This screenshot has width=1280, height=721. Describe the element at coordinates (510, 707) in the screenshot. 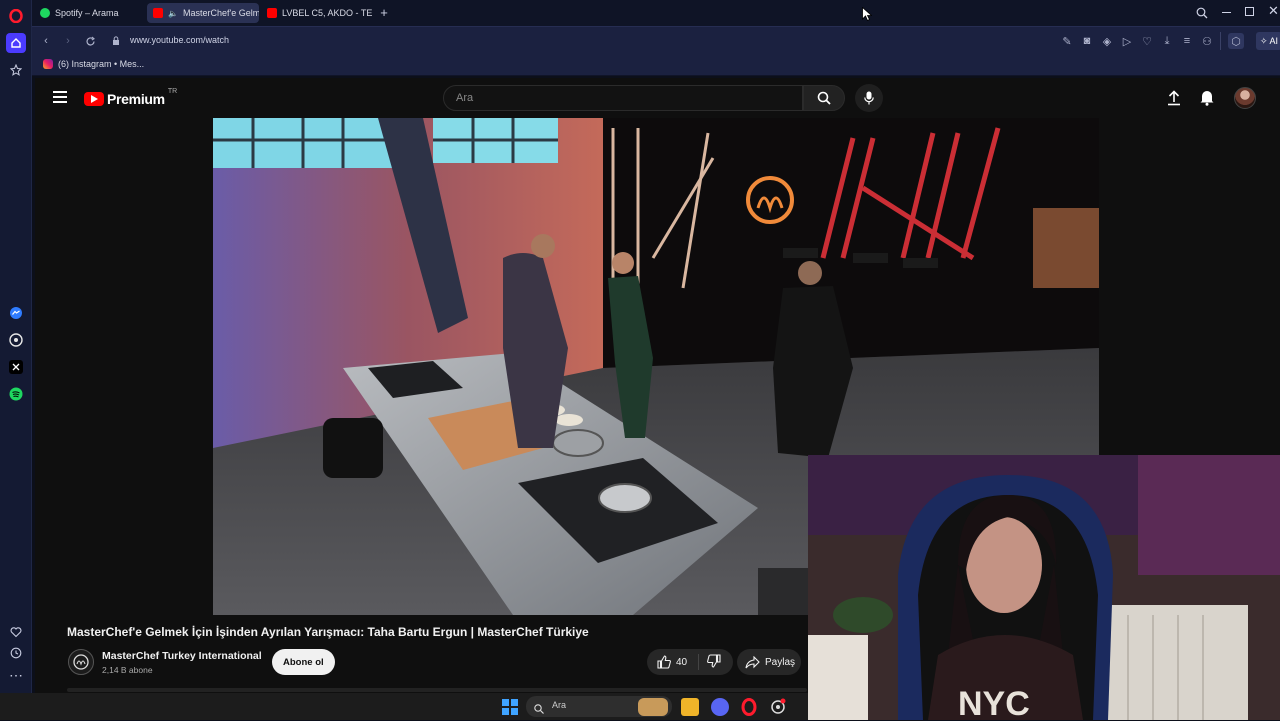

I see `windows-start-icon` at that location.